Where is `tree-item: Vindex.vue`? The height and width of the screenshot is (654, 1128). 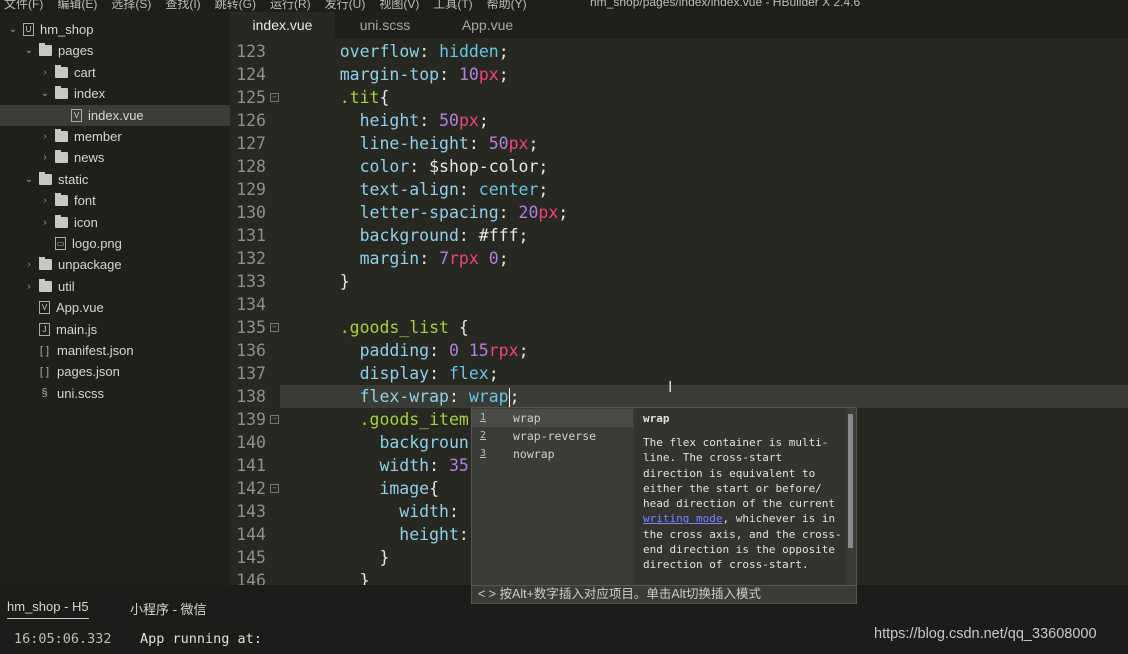
tree-item: Vindex.vue is located at coordinates (115, 115).